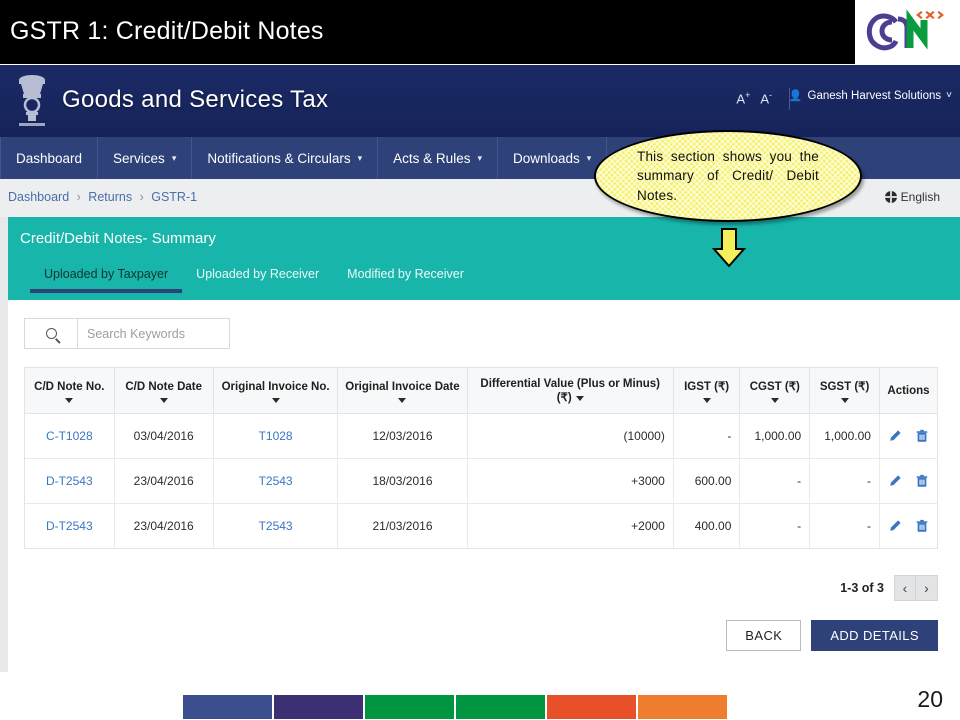 This screenshot has width=960, height=720. What do you see at coordinates (570, 391) in the screenshot?
I see `column-header-differential-value: Differential Value (Plus or Minus) (₹)` at bounding box center [570, 391].